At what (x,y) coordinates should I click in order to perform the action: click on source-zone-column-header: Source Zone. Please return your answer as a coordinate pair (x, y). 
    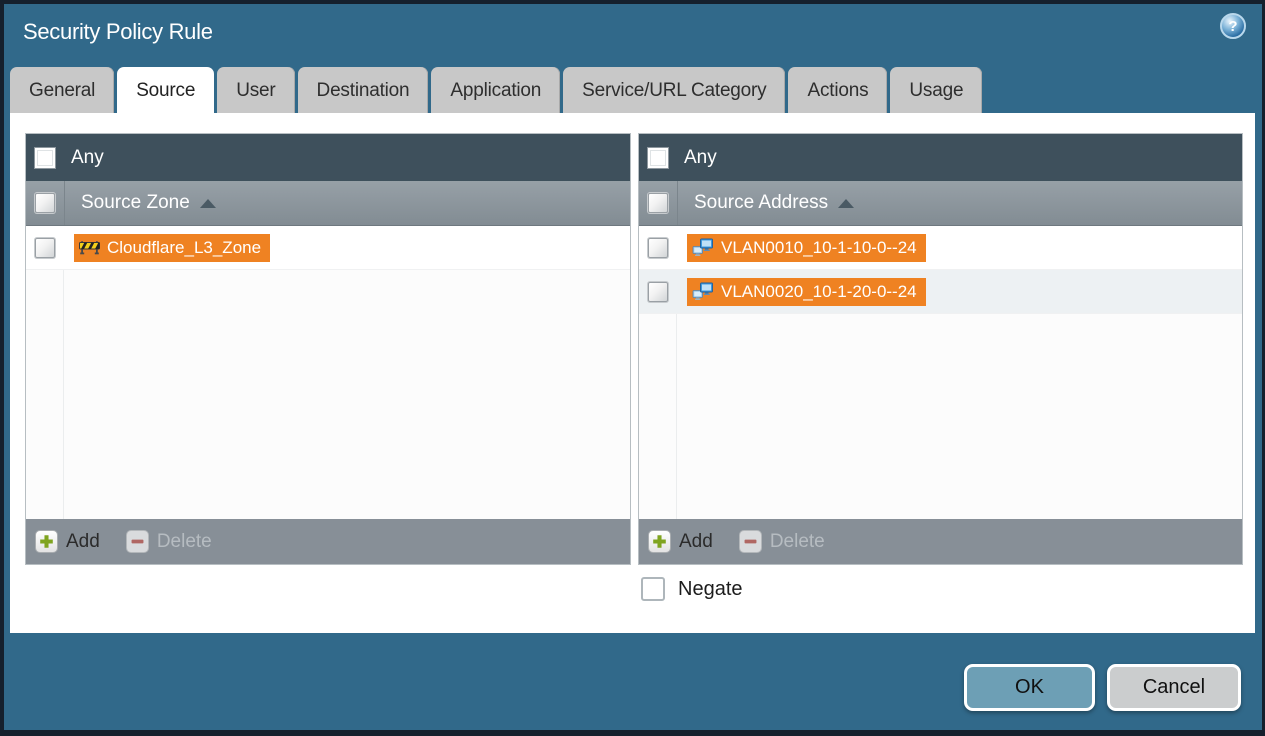
    Looking at the image, I should click on (328, 203).